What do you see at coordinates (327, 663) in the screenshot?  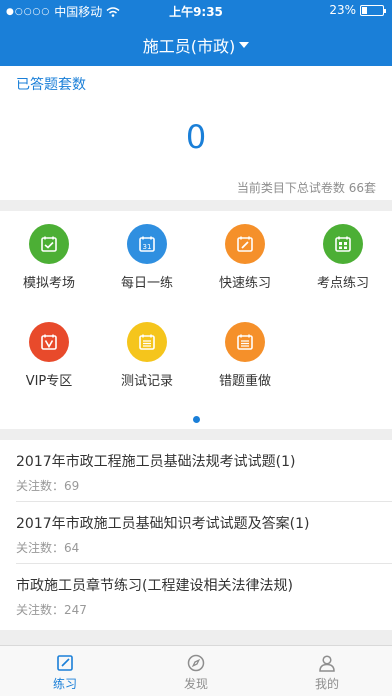 I see `user-icon` at bounding box center [327, 663].